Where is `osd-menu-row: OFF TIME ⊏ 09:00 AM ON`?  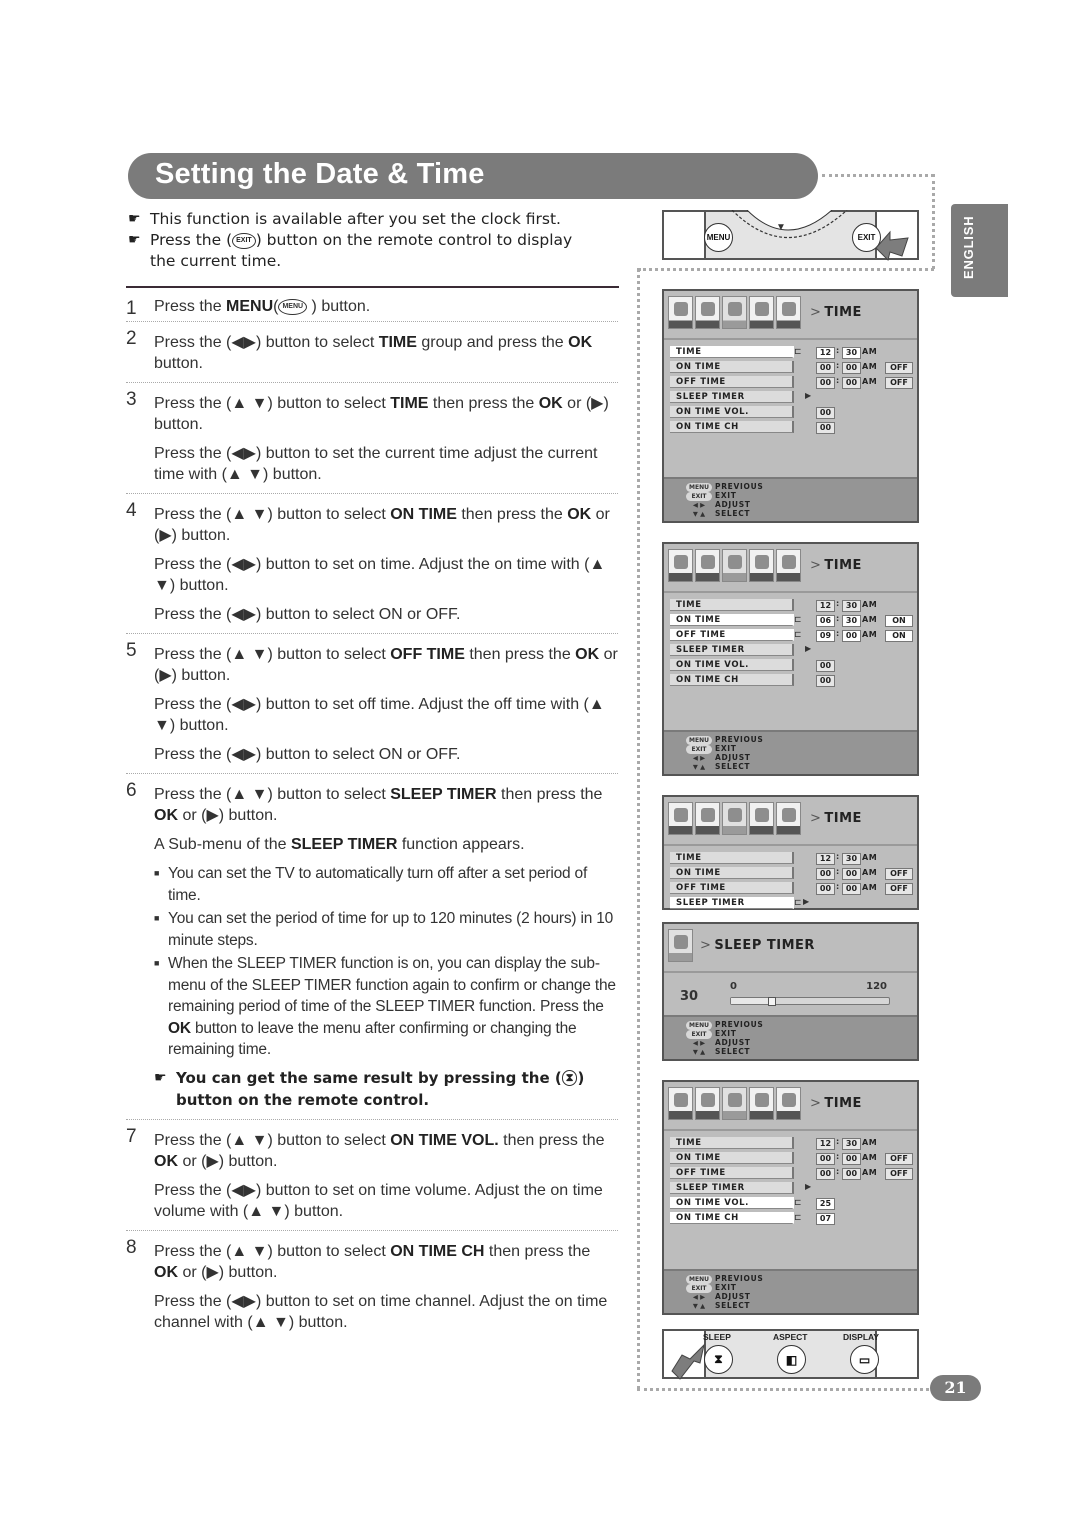 osd-menu-row: OFF TIME ⊏ 09:00 AM ON is located at coordinates (790, 635).